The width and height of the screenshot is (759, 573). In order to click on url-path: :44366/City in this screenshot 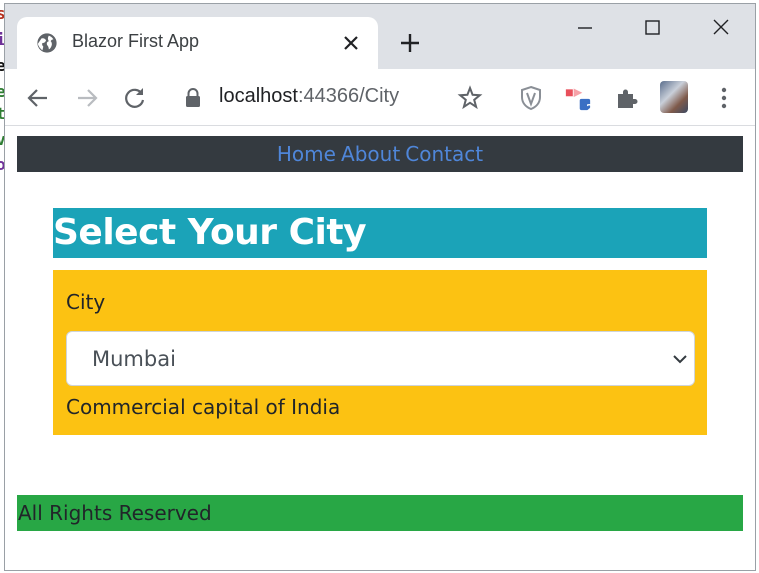, I will do `click(348, 96)`.